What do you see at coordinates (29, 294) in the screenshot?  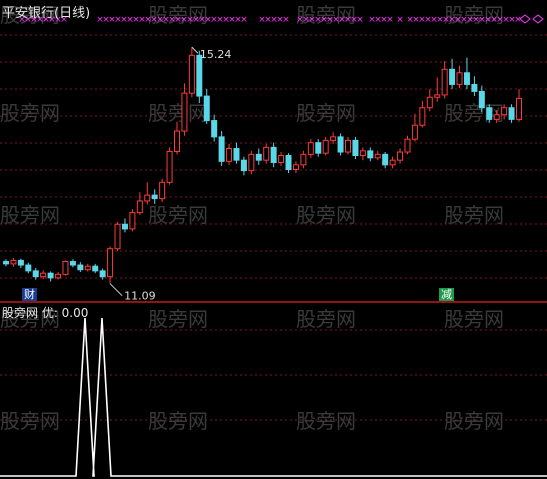 I see `signal-badge-left: 财` at bounding box center [29, 294].